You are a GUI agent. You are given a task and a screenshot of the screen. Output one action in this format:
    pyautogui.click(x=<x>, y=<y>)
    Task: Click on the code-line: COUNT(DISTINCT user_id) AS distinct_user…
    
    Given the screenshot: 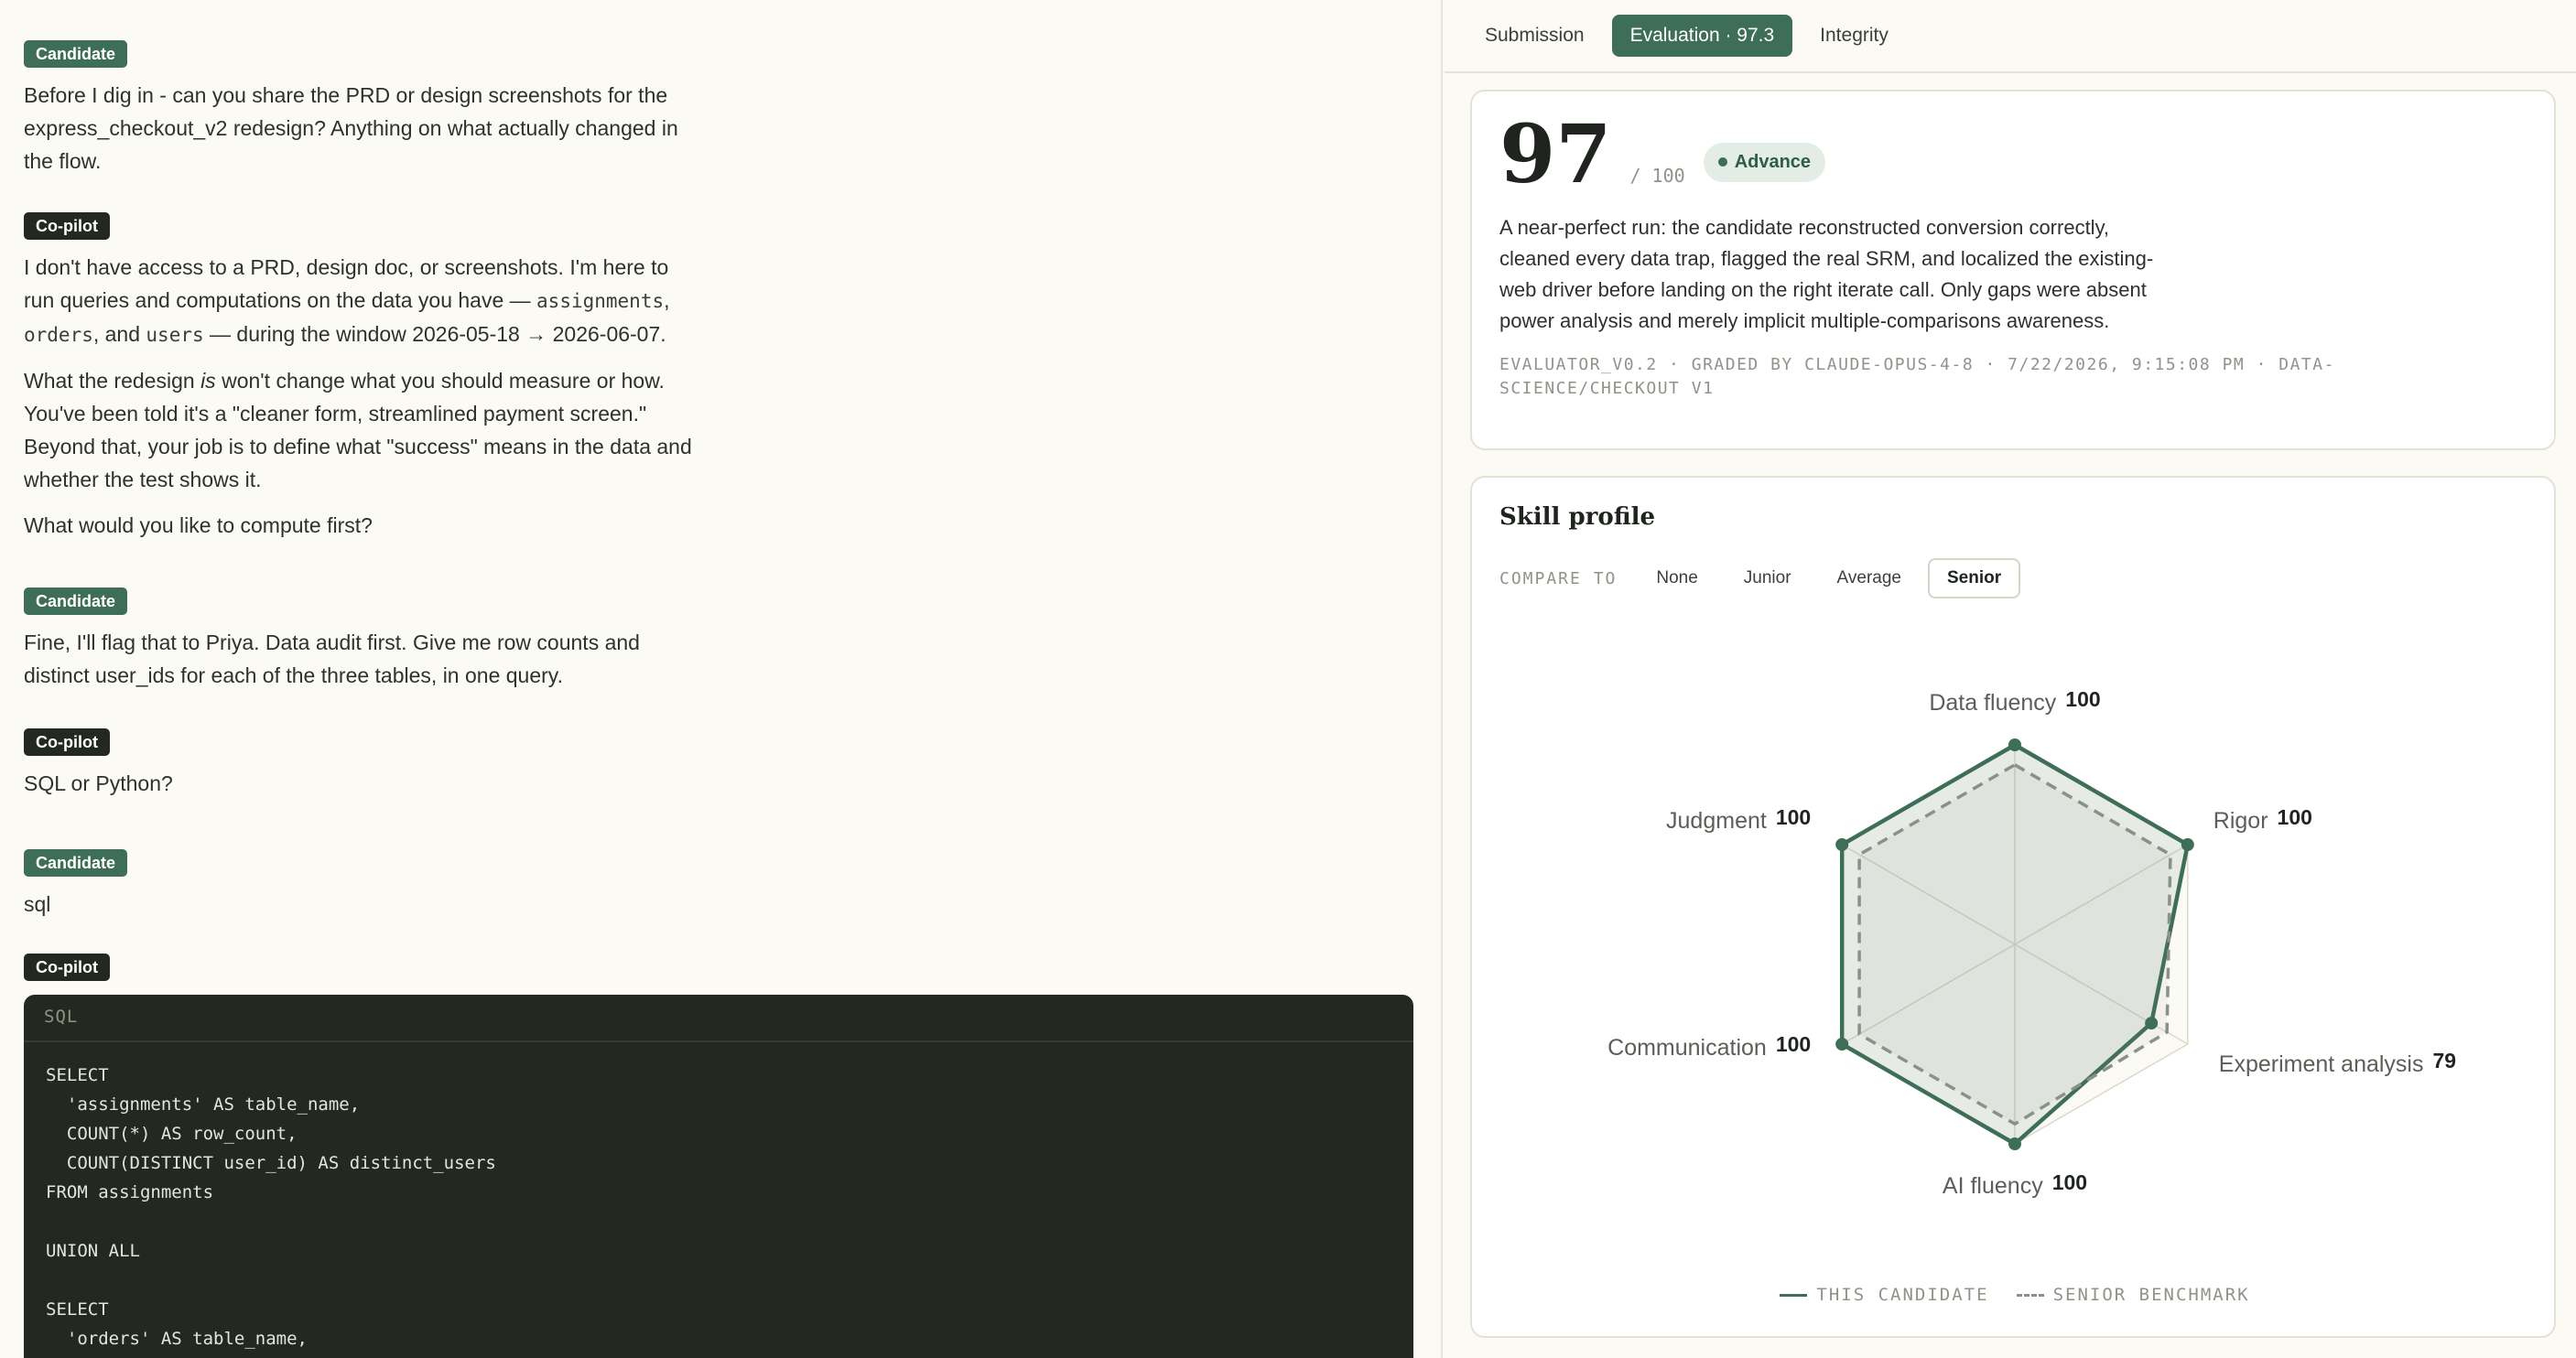 What is the action you would take?
    pyautogui.click(x=271, y=1163)
    